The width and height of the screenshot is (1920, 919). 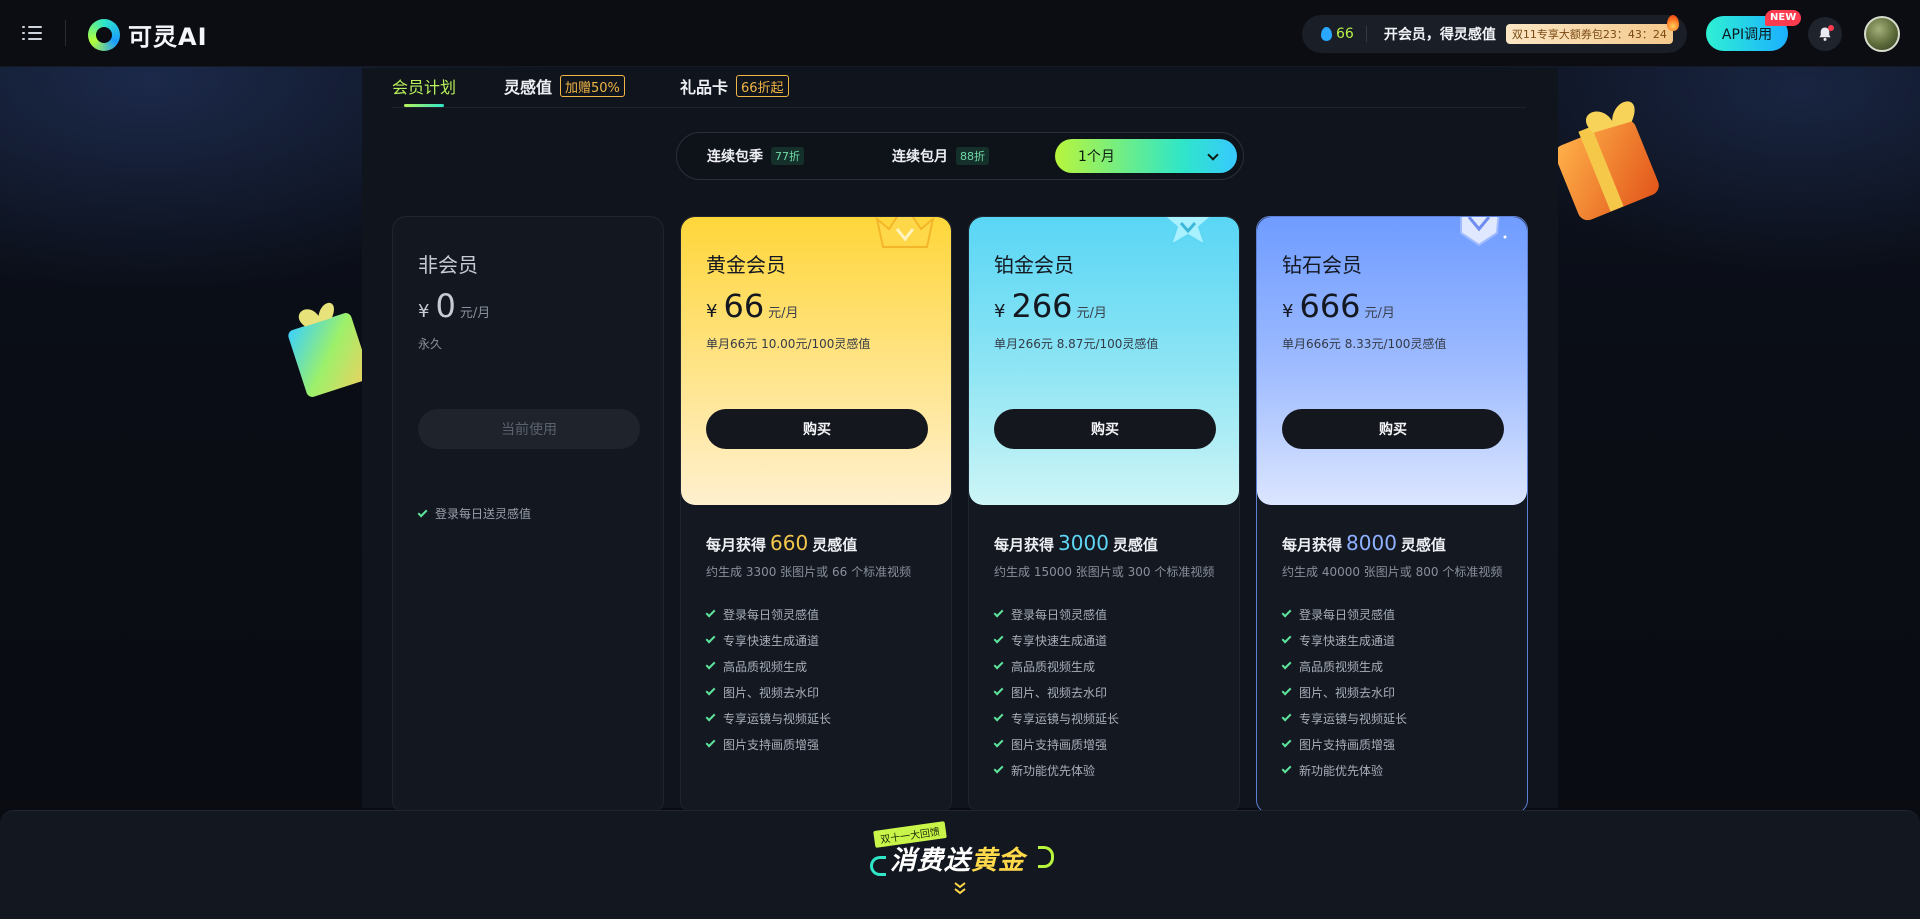 I want to click on plan-tabs: 会员计划 灵感值 加赠50% 礼品卡 66折起, so click(x=959, y=89).